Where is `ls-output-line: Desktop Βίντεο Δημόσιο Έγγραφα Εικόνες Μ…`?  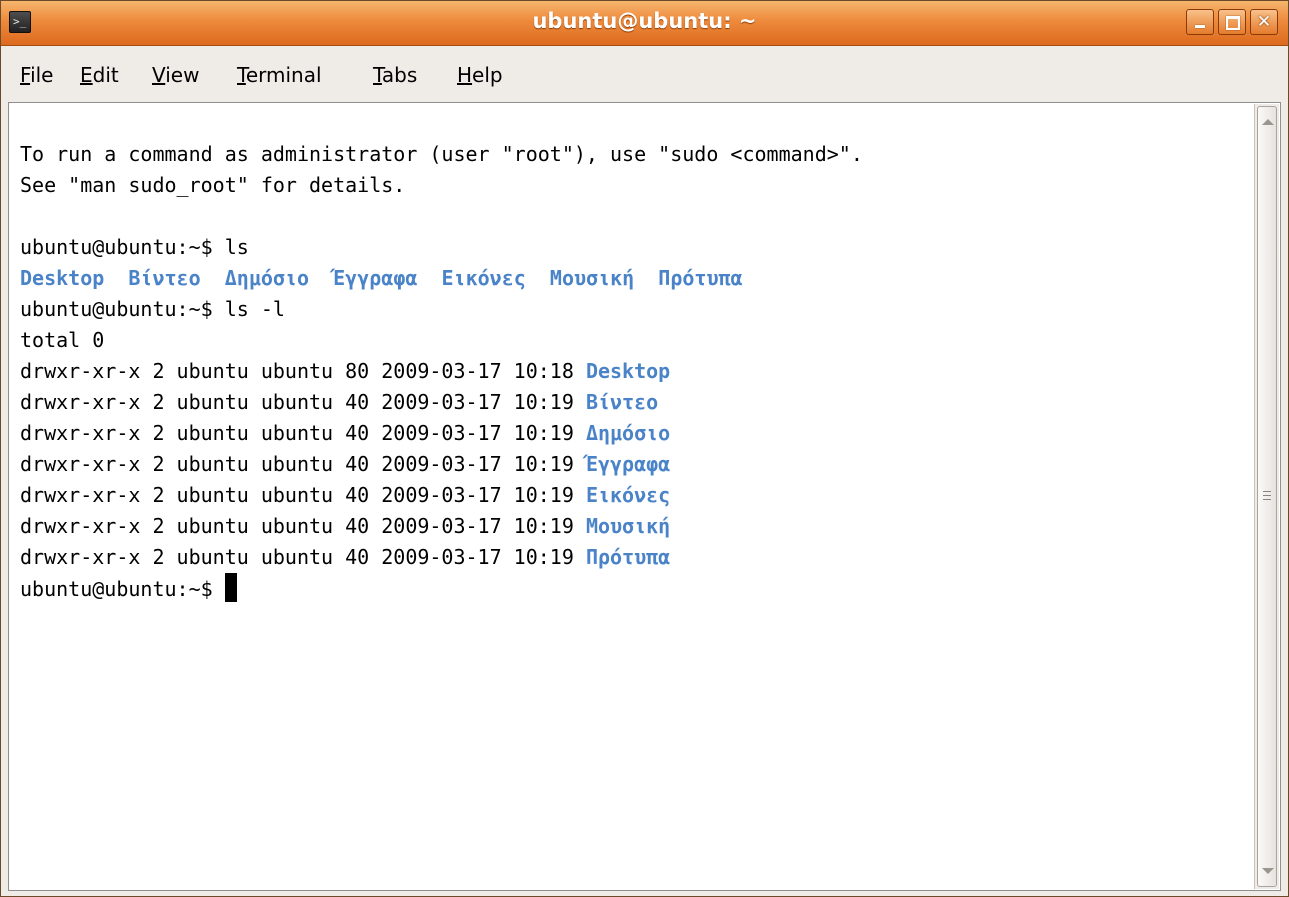 ls-output-line: Desktop Βίντεο Δημόσιο Έγγραφα Εικόνες Μ… is located at coordinates (441, 278).